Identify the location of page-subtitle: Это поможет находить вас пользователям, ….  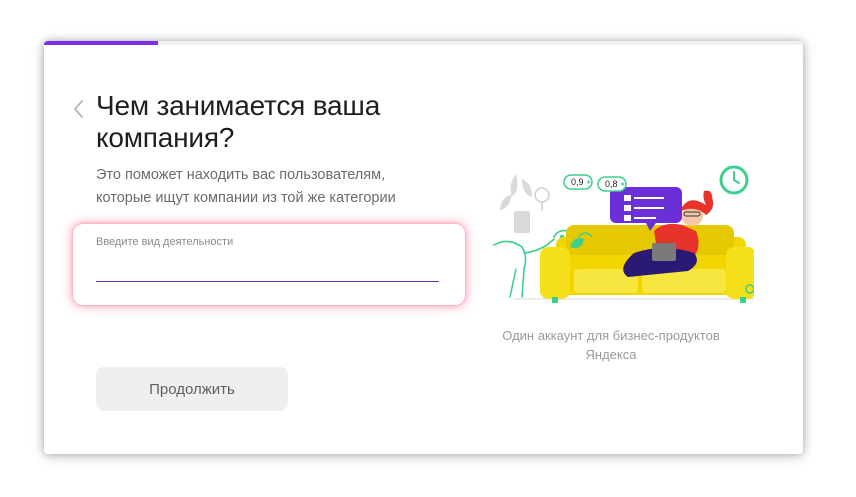
(246, 186).